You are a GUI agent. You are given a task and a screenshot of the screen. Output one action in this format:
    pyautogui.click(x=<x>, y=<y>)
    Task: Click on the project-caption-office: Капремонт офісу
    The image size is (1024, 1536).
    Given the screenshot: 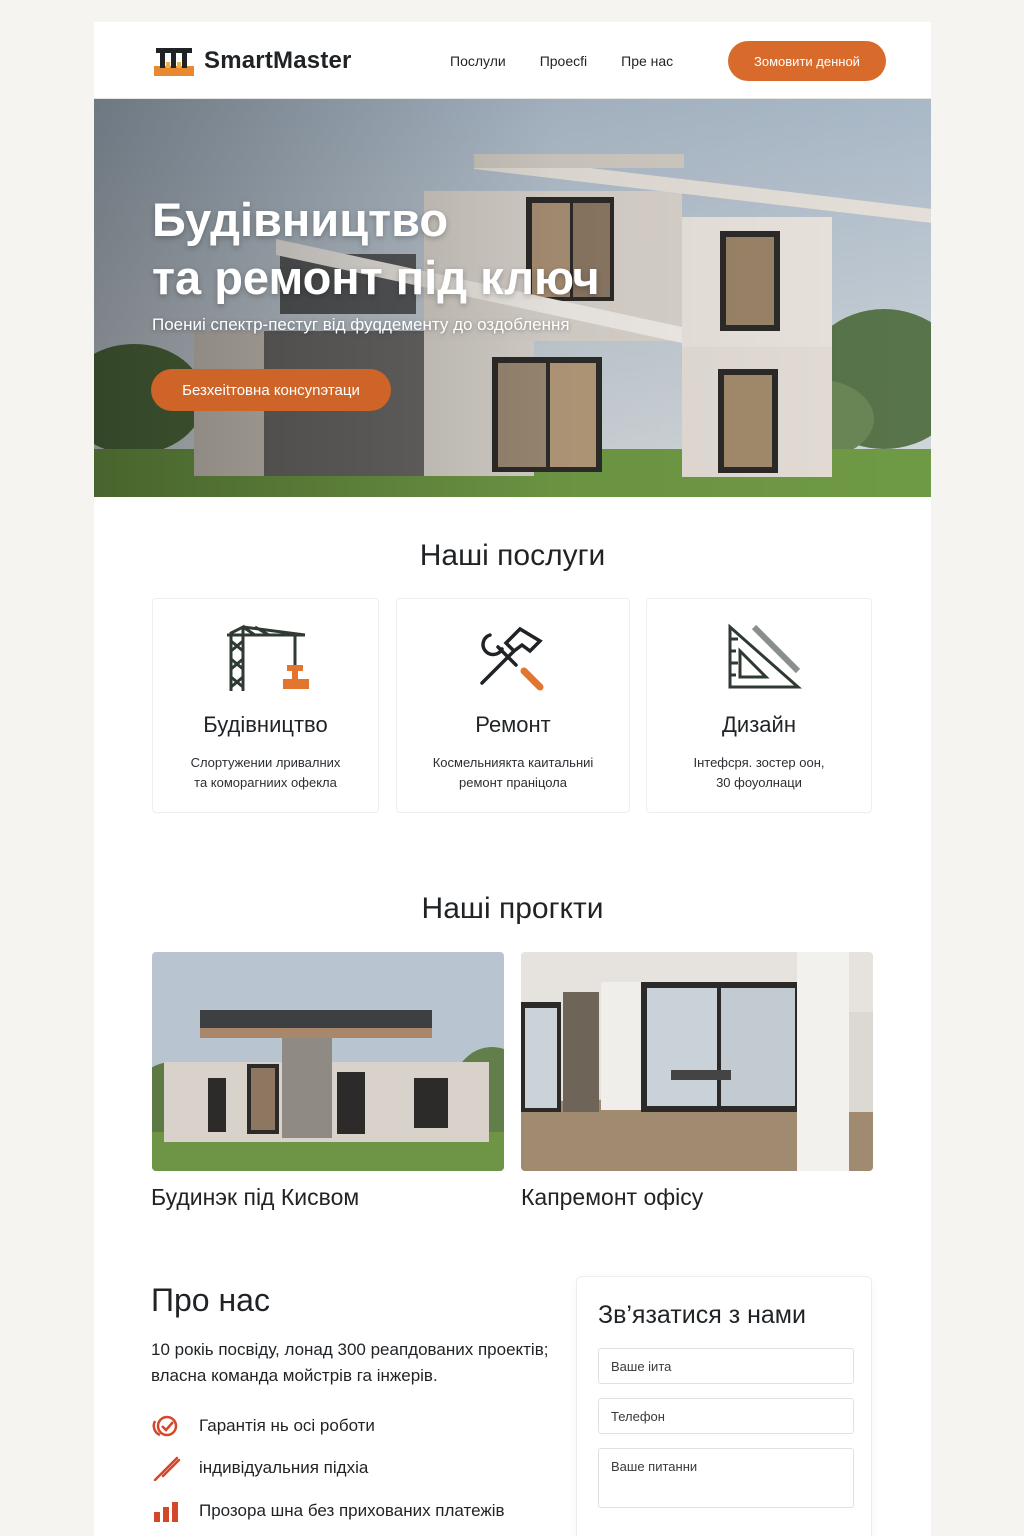 What is the action you would take?
    pyautogui.click(x=612, y=1197)
    